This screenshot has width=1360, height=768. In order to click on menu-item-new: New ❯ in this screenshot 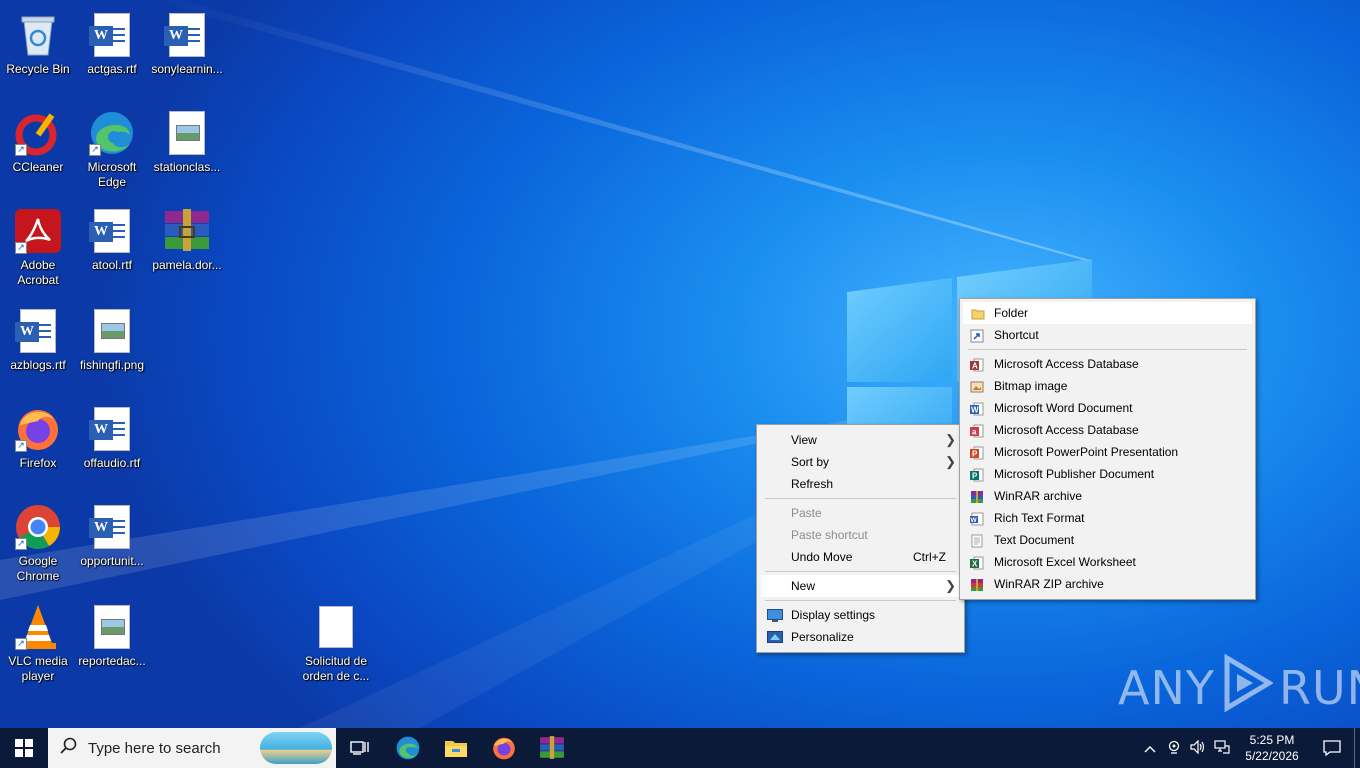, I will do `click(860, 586)`.